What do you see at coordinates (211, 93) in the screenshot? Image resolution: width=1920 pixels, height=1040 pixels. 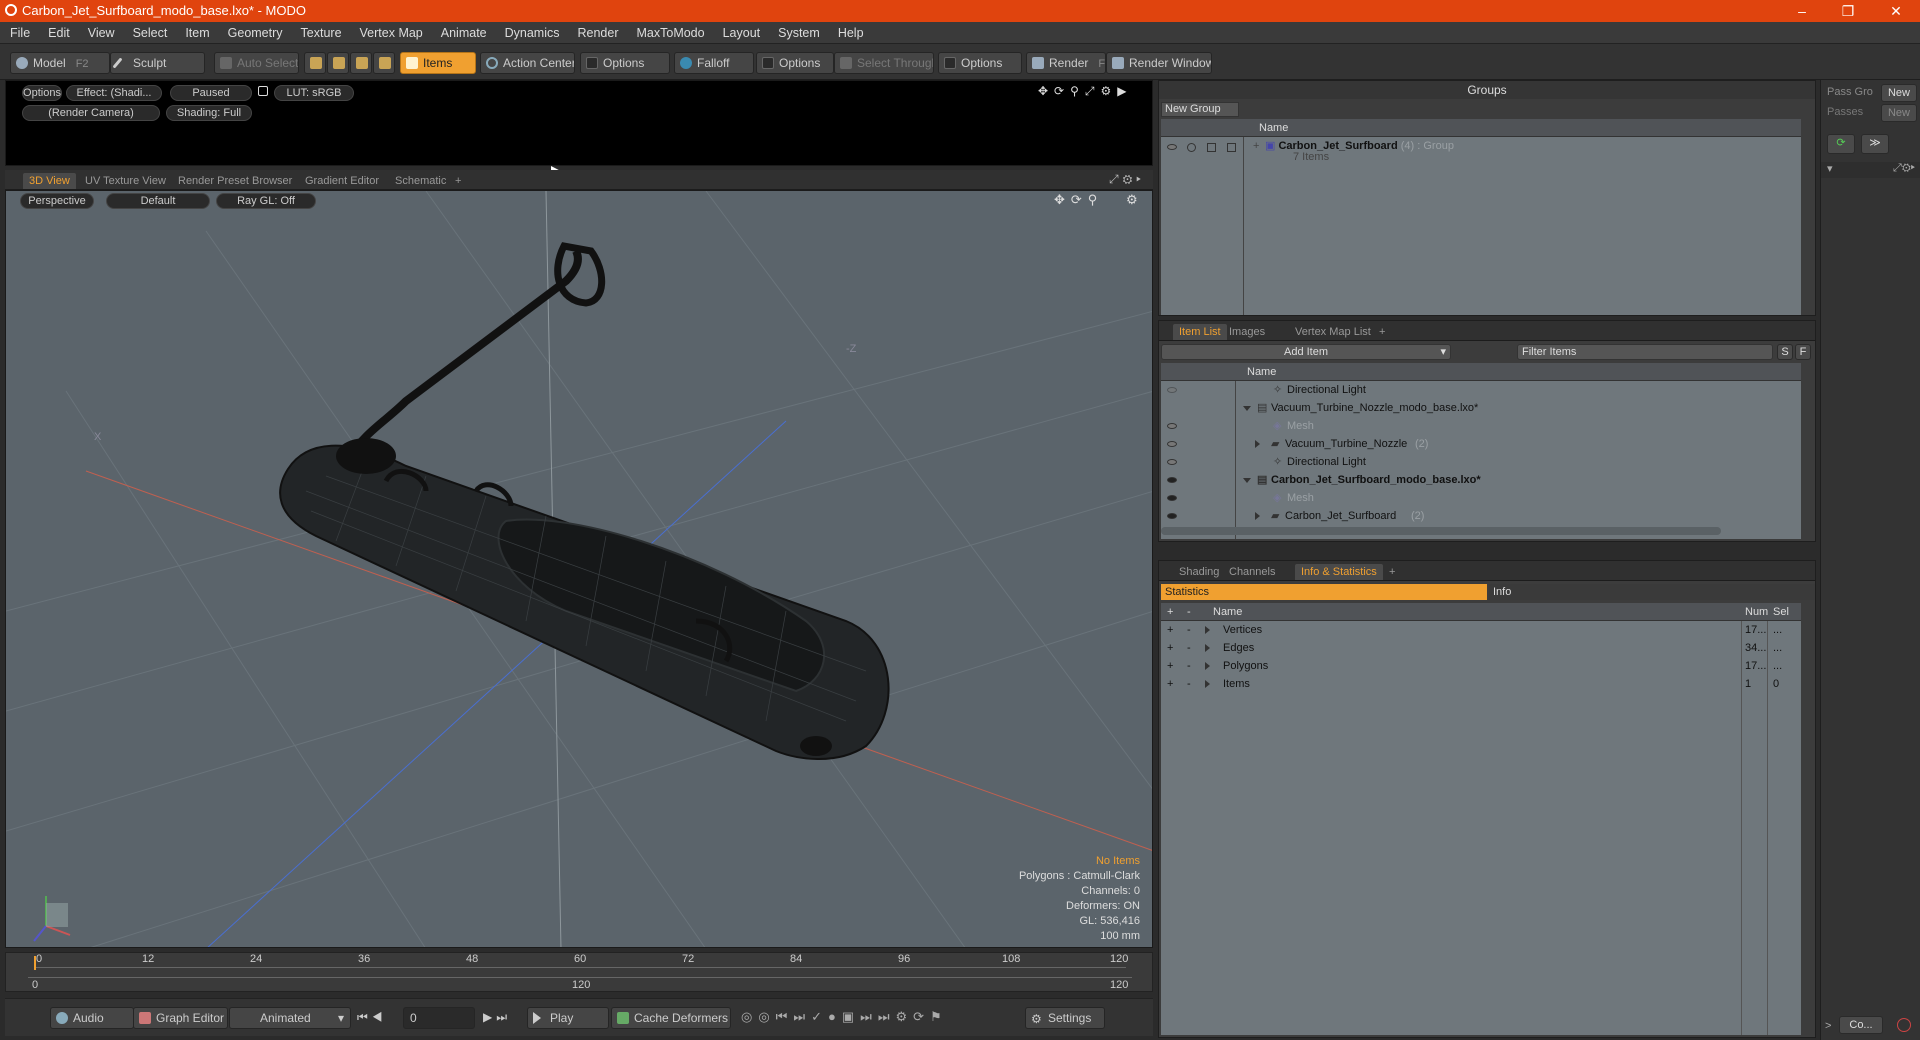 I see `paused-button: Paused` at bounding box center [211, 93].